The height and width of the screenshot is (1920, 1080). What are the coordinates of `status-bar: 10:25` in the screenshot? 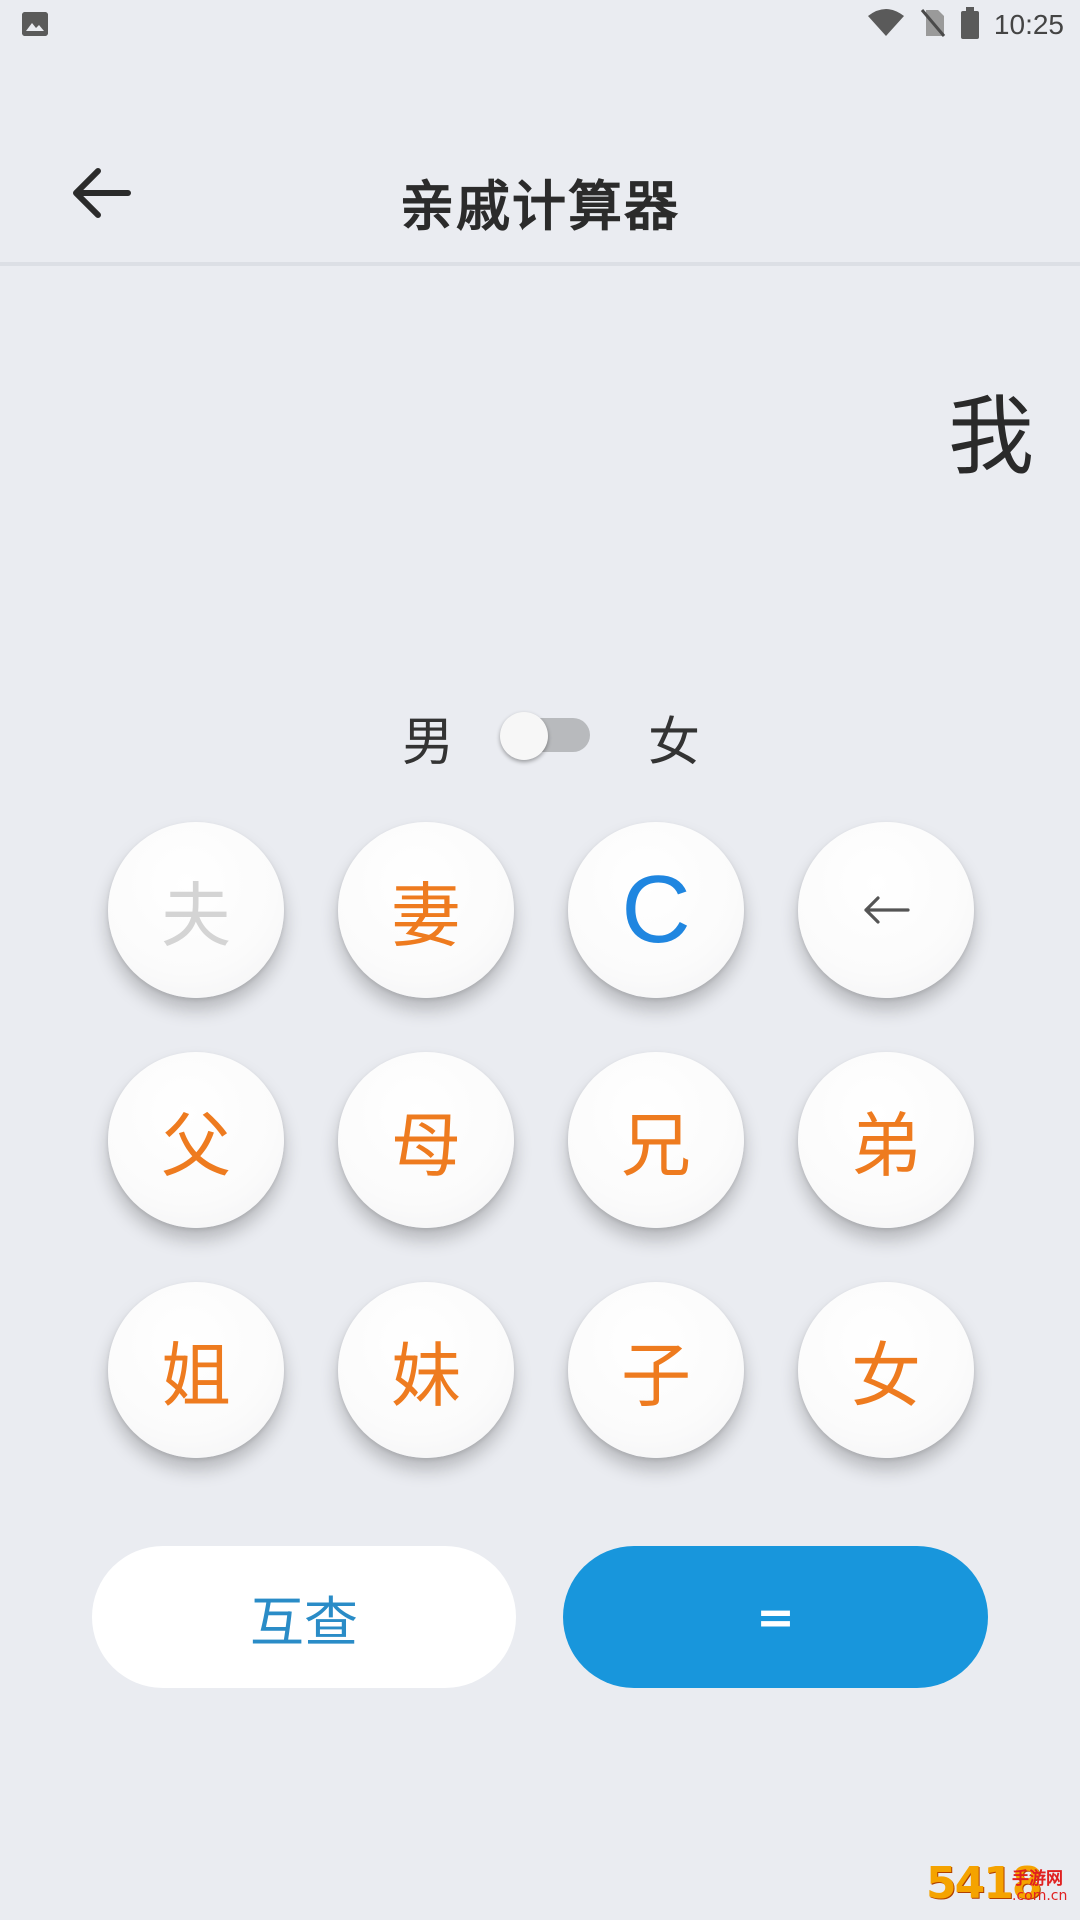 It's located at (540, 25).